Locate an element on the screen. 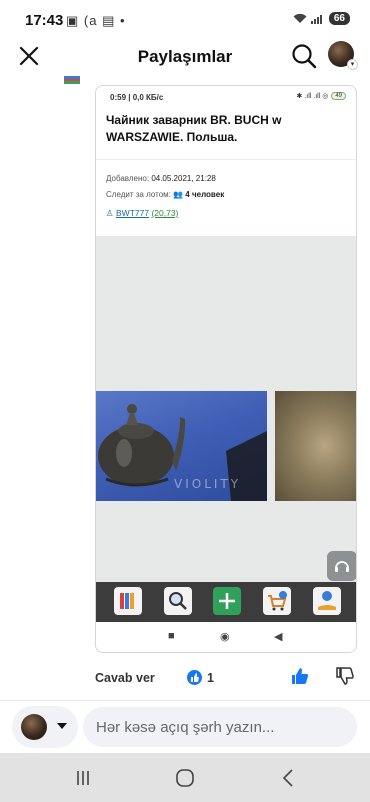  status-time: 17:43 is located at coordinates (44, 20).